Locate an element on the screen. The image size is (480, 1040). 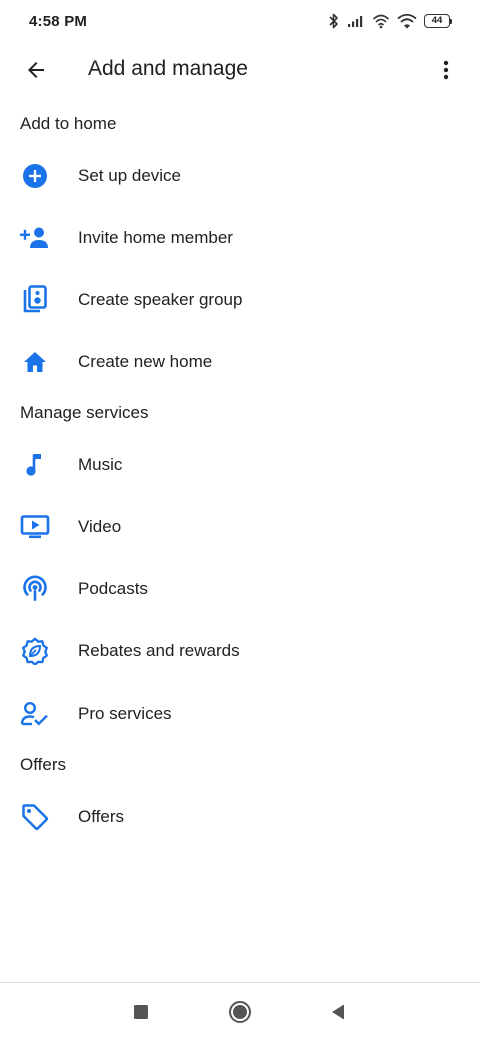
status-bar: 4:58 PM 44 is located at coordinates (240, 21).